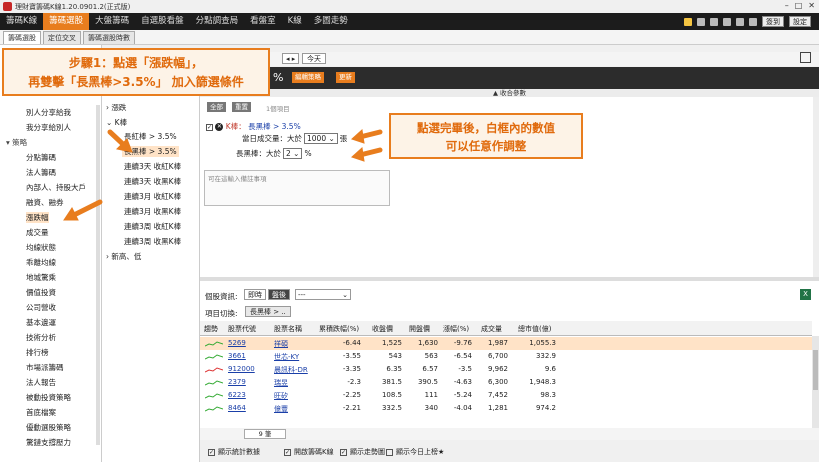  Describe the element at coordinates (86, 209) in the screenshot. I see `arrow-to-sidebar` at that location.